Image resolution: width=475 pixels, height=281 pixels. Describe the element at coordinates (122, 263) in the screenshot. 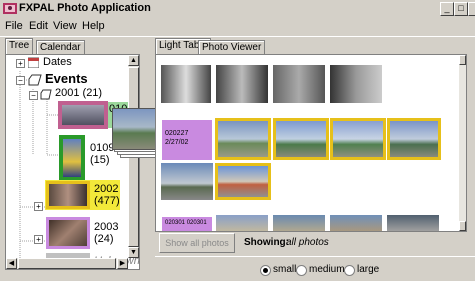

I see `scroll-right-icon: ▶` at that location.